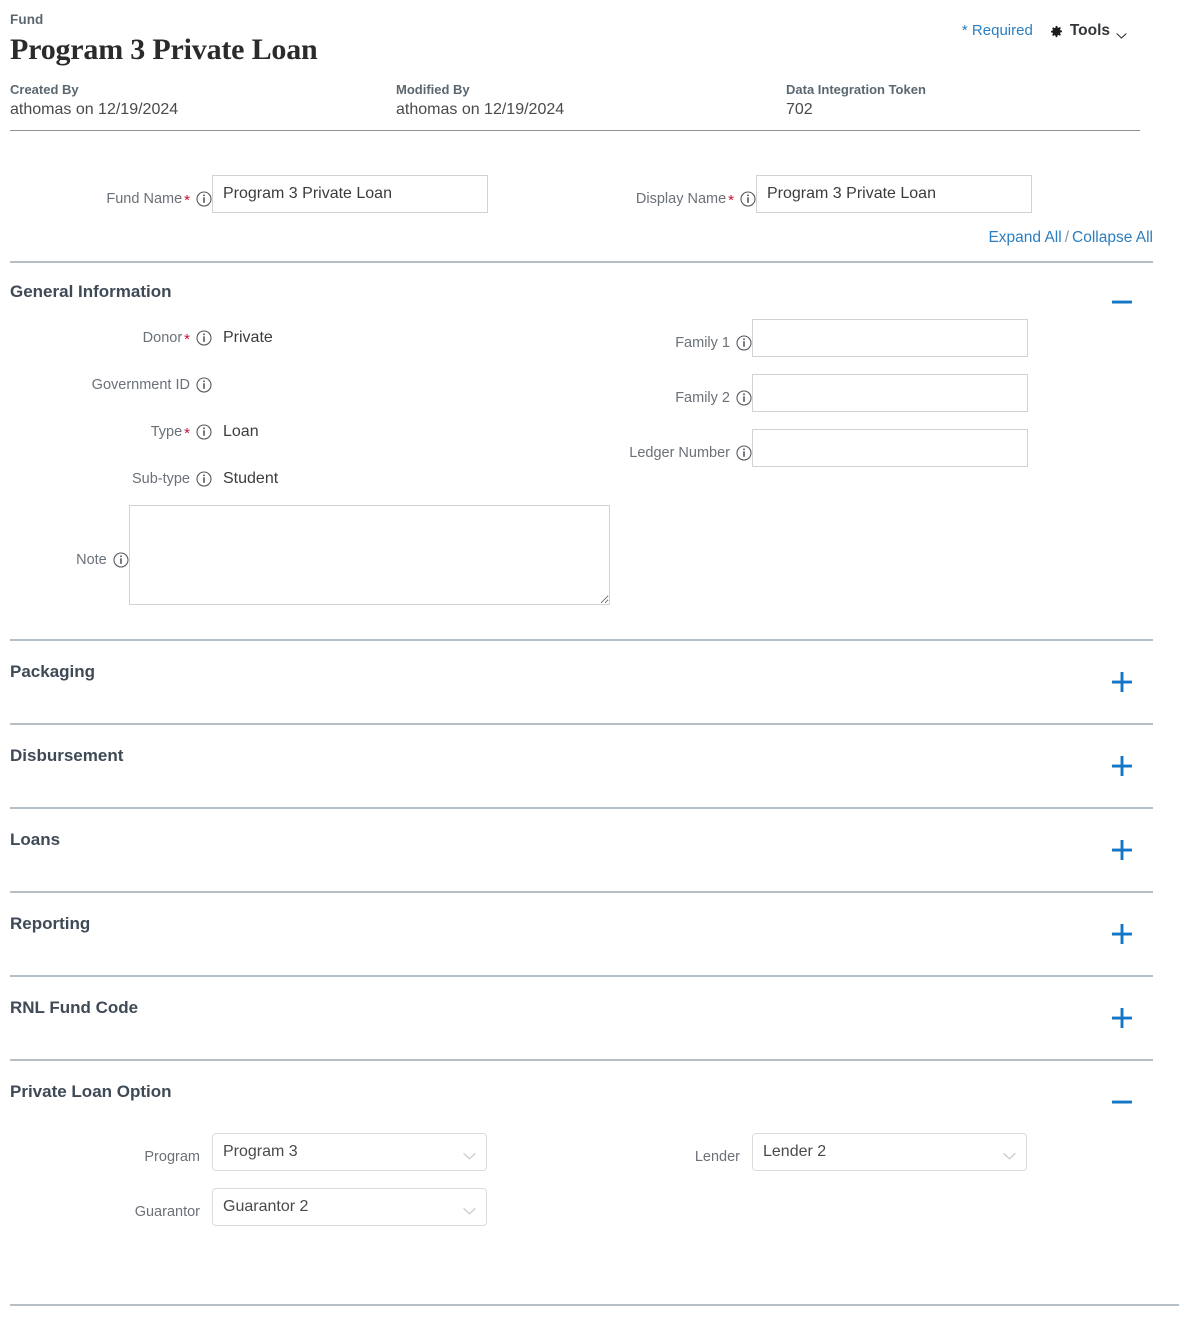 This screenshot has height=1317, width=1189. What do you see at coordinates (160, 479) in the screenshot?
I see `label-text: Sub-type` at bounding box center [160, 479].